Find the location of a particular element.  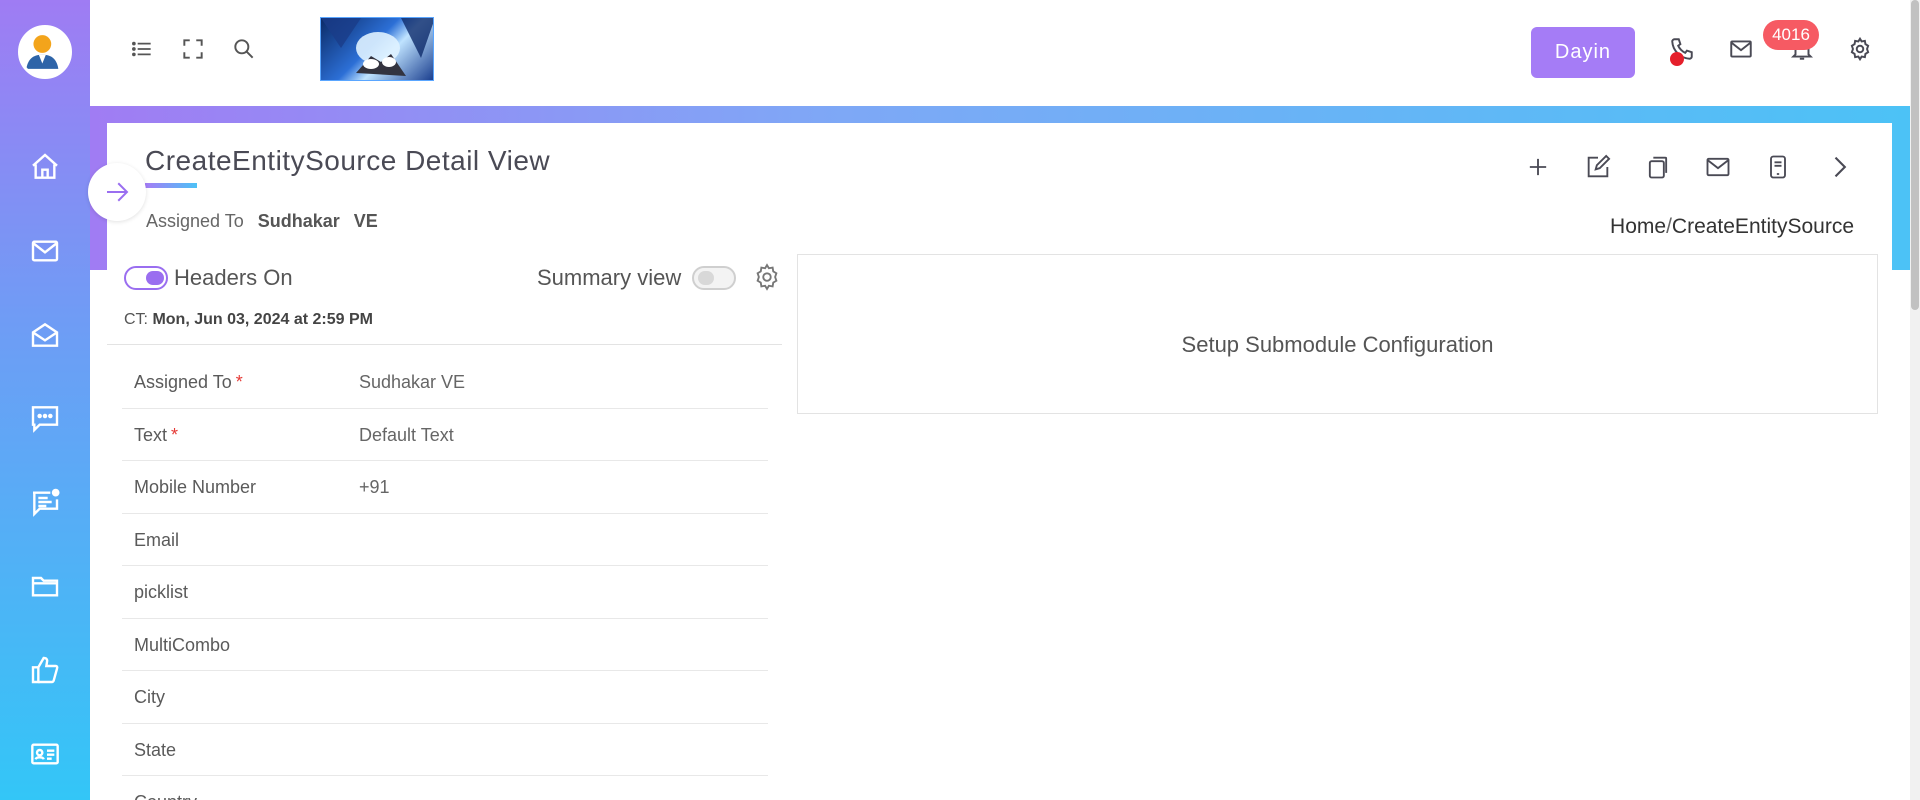

search-icon is located at coordinates (244, 49).